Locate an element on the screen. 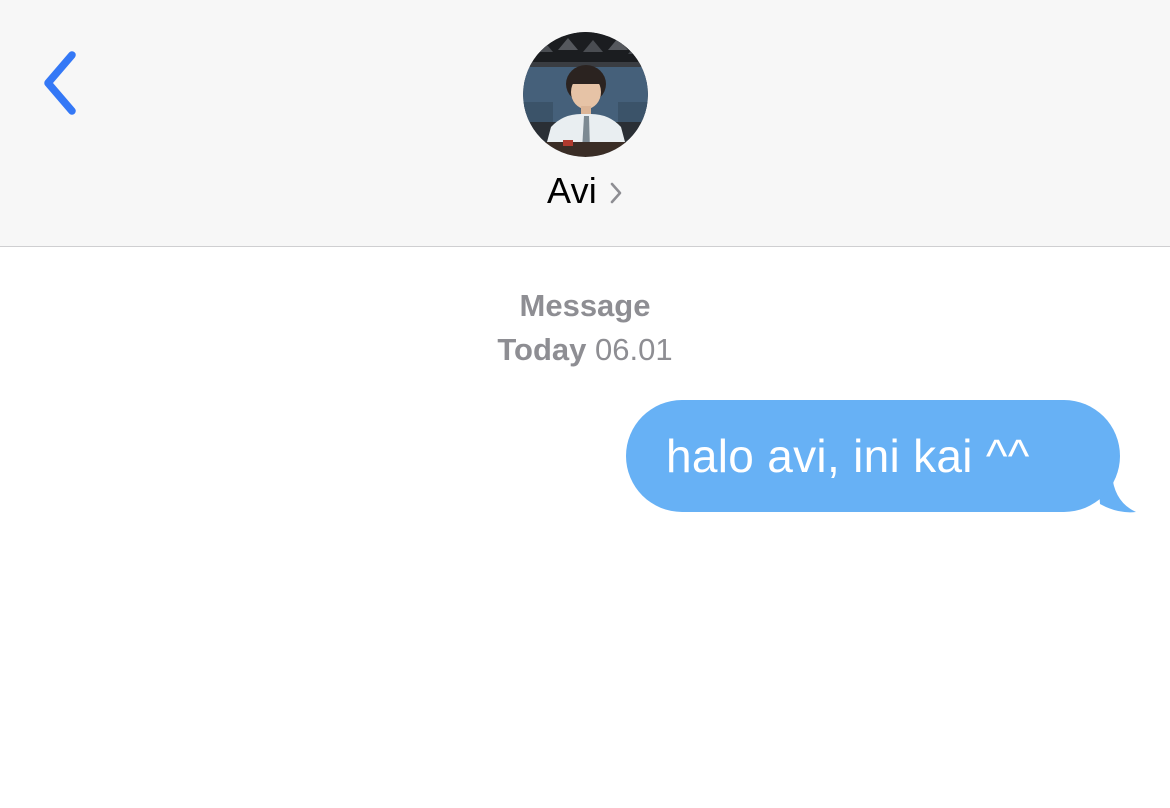 This screenshot has width=1170, height=808. thread-timestamp: Message Today 06.01 is located at coordinates (585, 328).